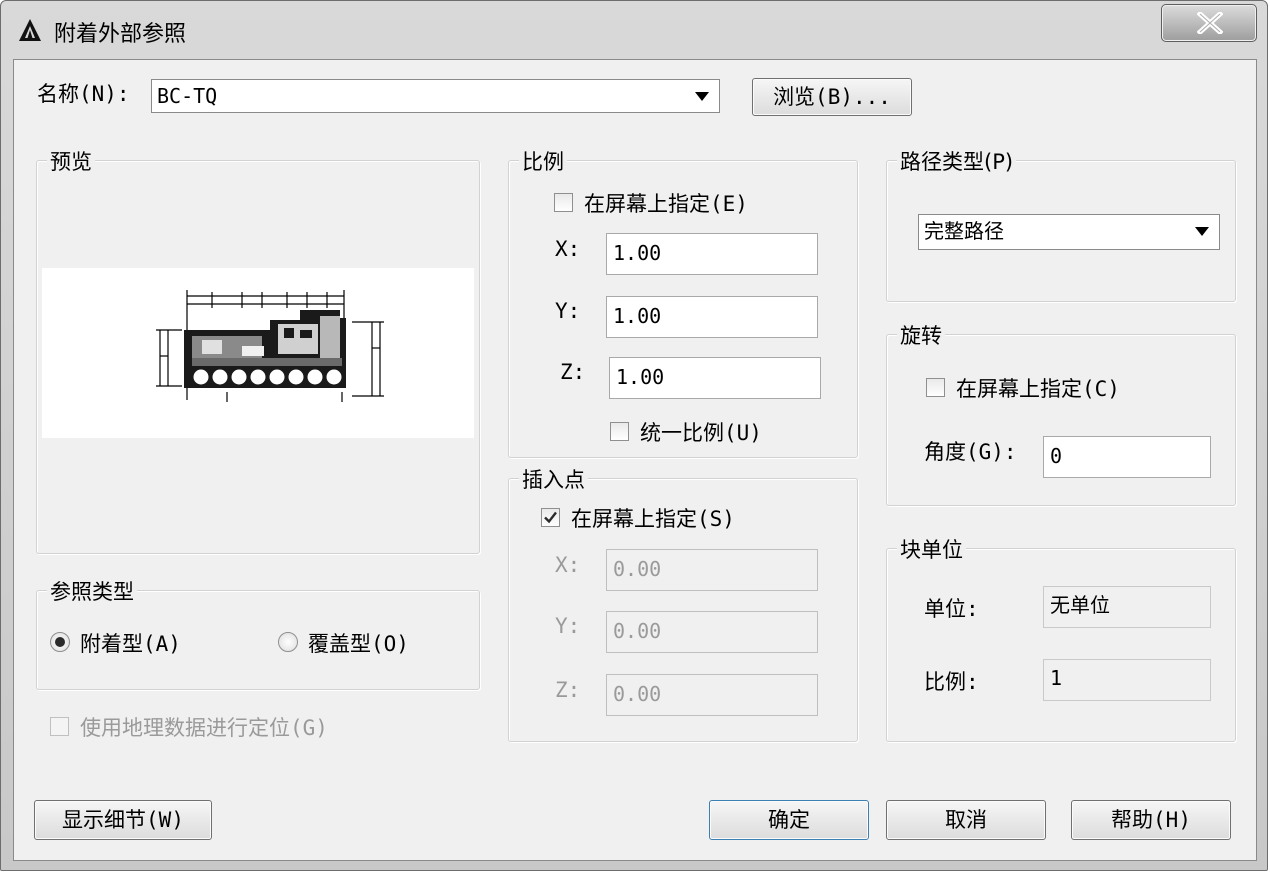 The width and height of the screenshot is (1270, 873). Describe the element at coordinates (931, 549) in the screenshot. I see `block-unit-title: 块单位` at that location.